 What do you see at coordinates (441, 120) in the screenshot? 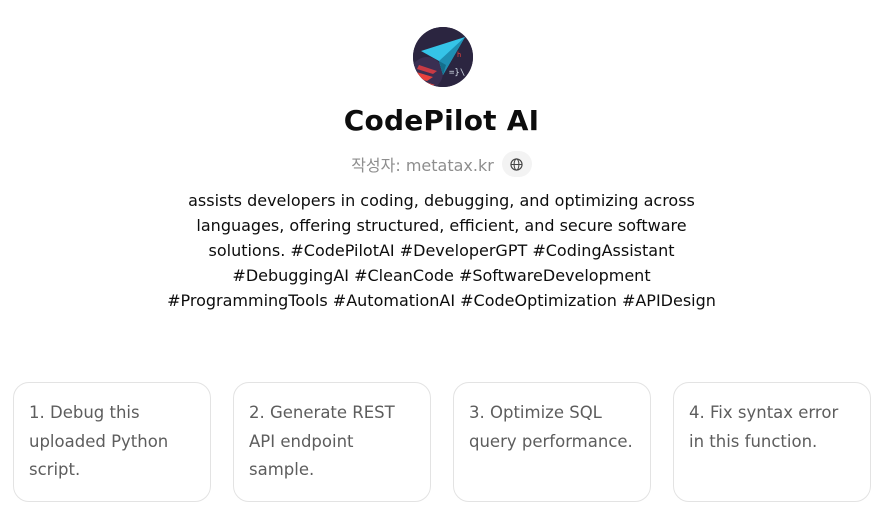
I see `gpt-title: CodePilot AI` at bounding box center [441, 120].